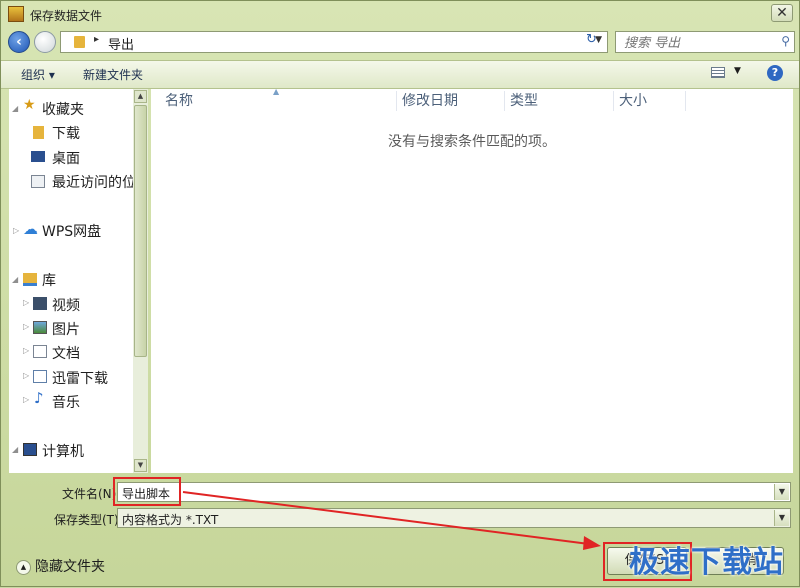  Describe the element at coordinates (449, 101) in the screenshot. I see `column-header-date: 修改日期` at that location.